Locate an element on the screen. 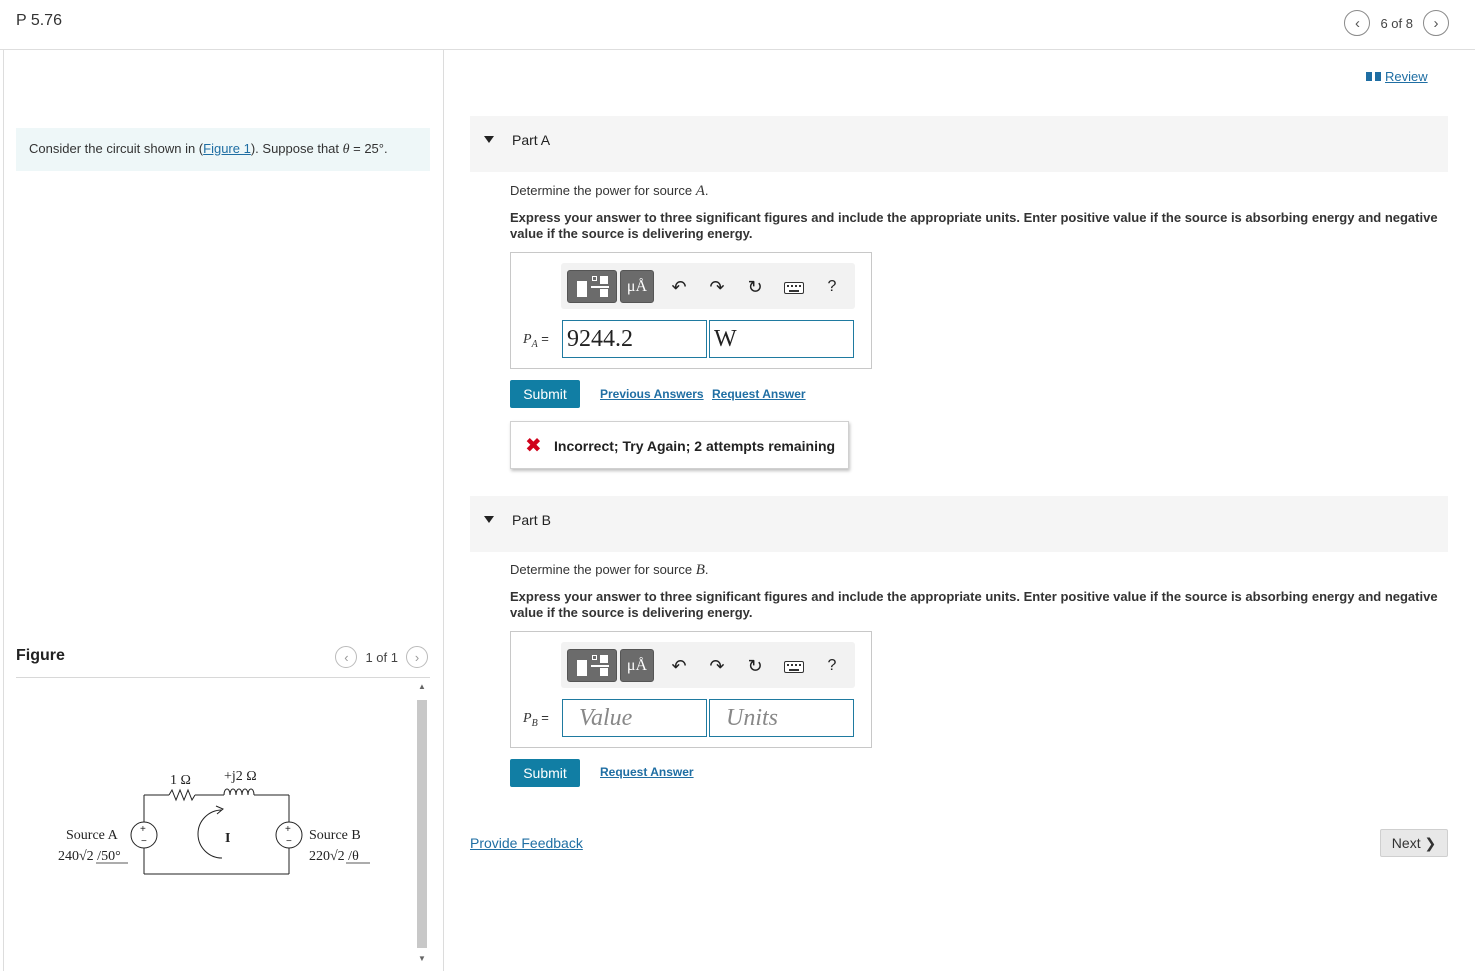 The image size is (1475, 971). next-problem-button: › is located at coordinates (1436, 23).